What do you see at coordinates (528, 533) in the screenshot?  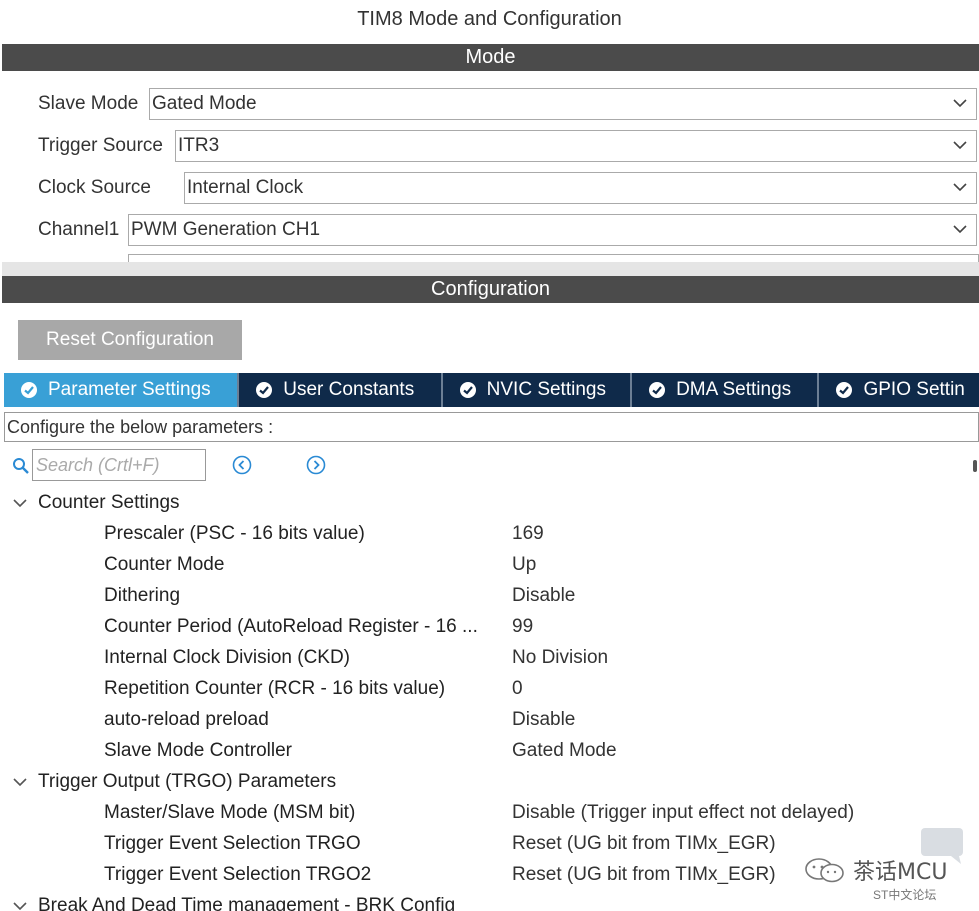 I see `param-value: 169` at bounding box center [528, 533].